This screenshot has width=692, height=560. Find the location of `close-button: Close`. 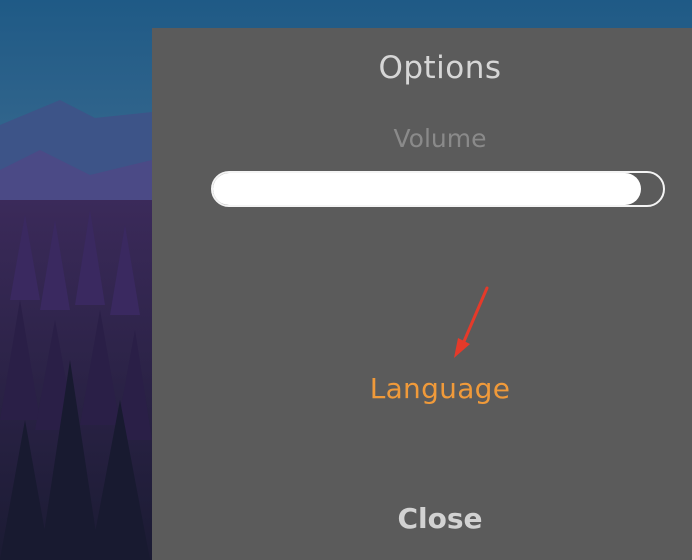

close-button: Close is located at coordinates (431, 518).